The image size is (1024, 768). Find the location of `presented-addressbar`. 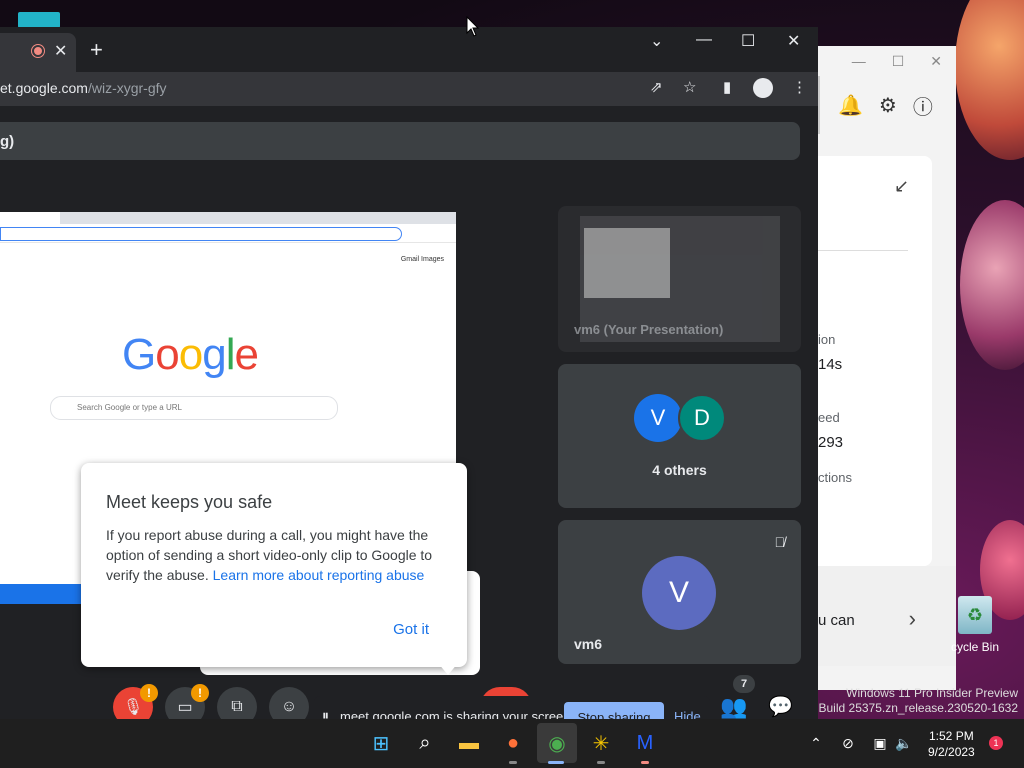

presented-addressbar is located at coordinates (228, 233).